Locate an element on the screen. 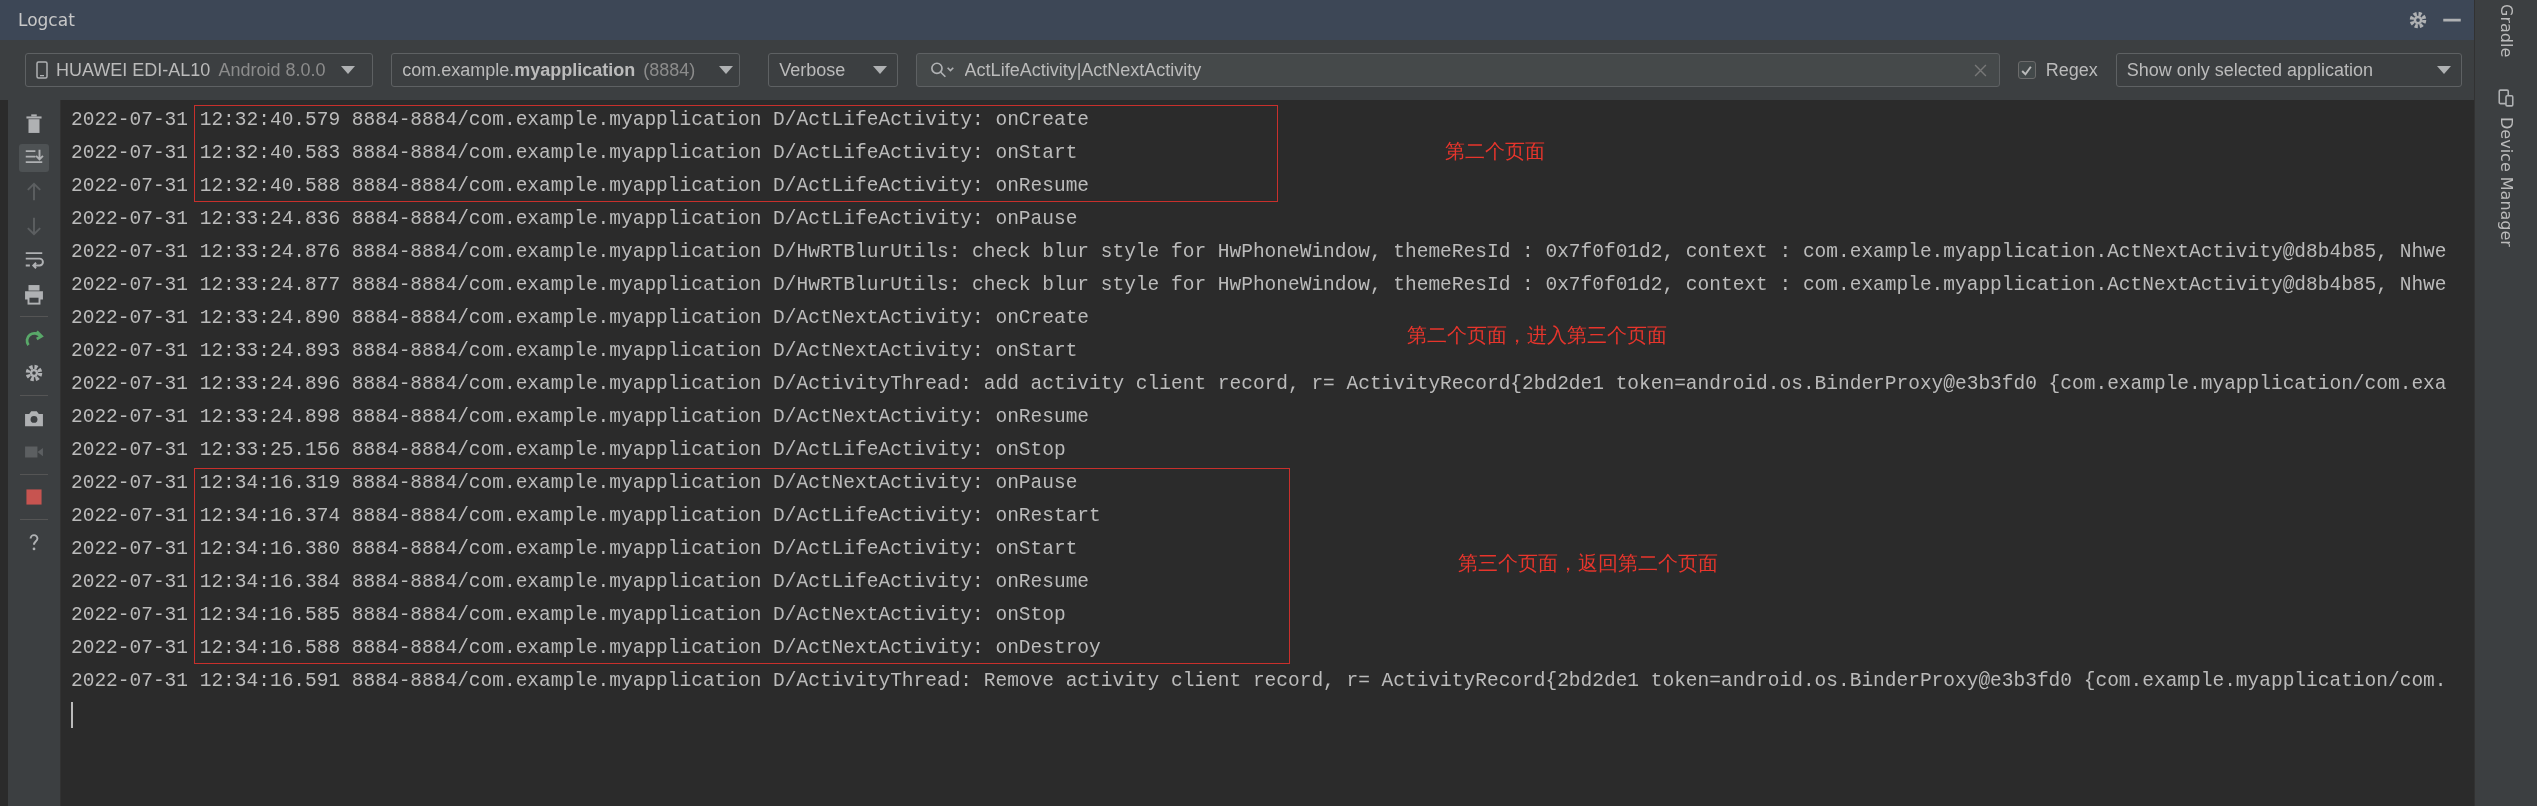  log-line: 2022-07-31 12:34:16.384 8884-8884/com.example.myapplication D/ActLifeActivity: onResume is located at coordinates (580, 582).